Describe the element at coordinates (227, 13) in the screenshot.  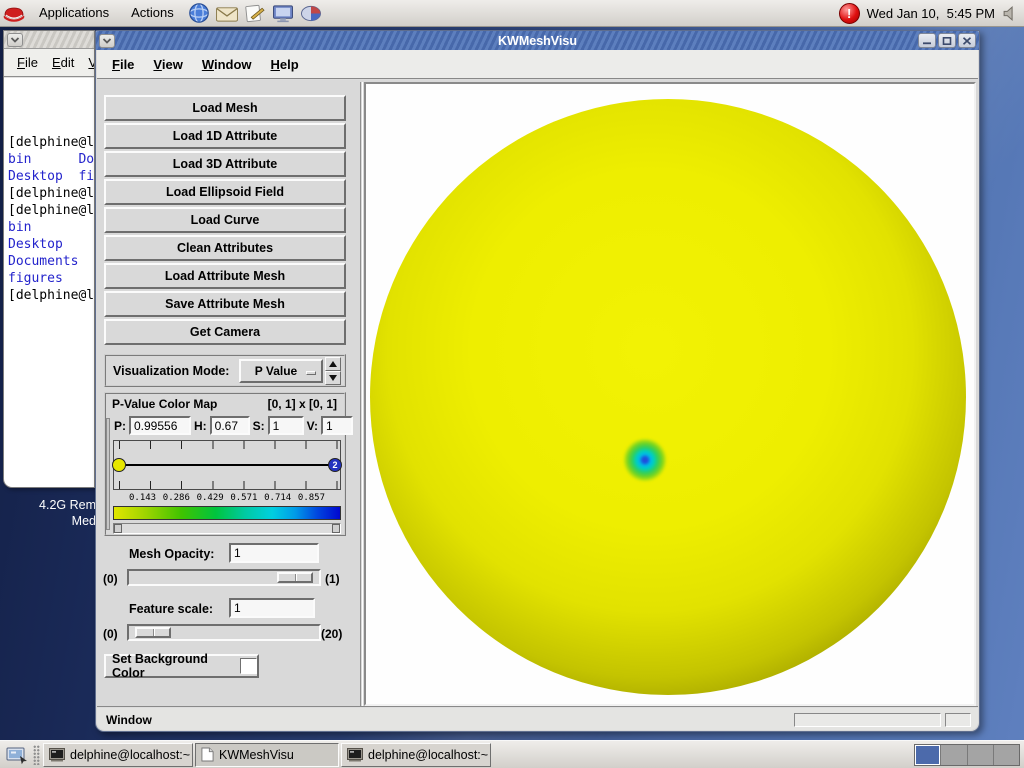
I see `email-icon` at that location.